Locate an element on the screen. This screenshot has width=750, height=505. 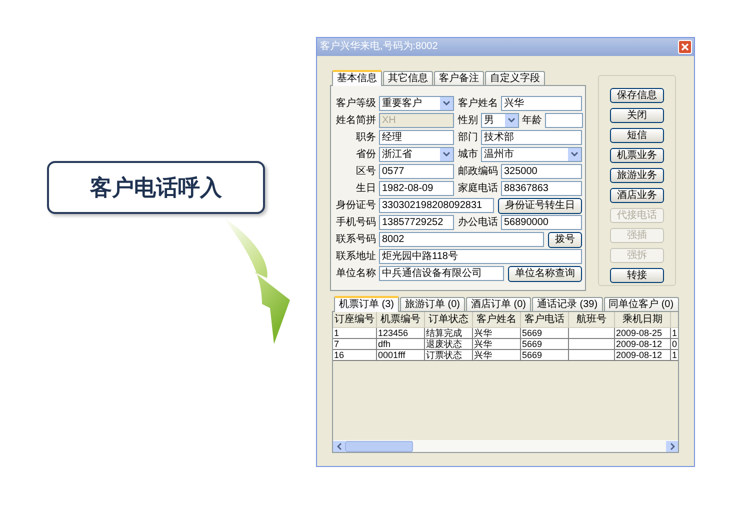
field-label: 联系地址 is located at coordinates (356, 257).